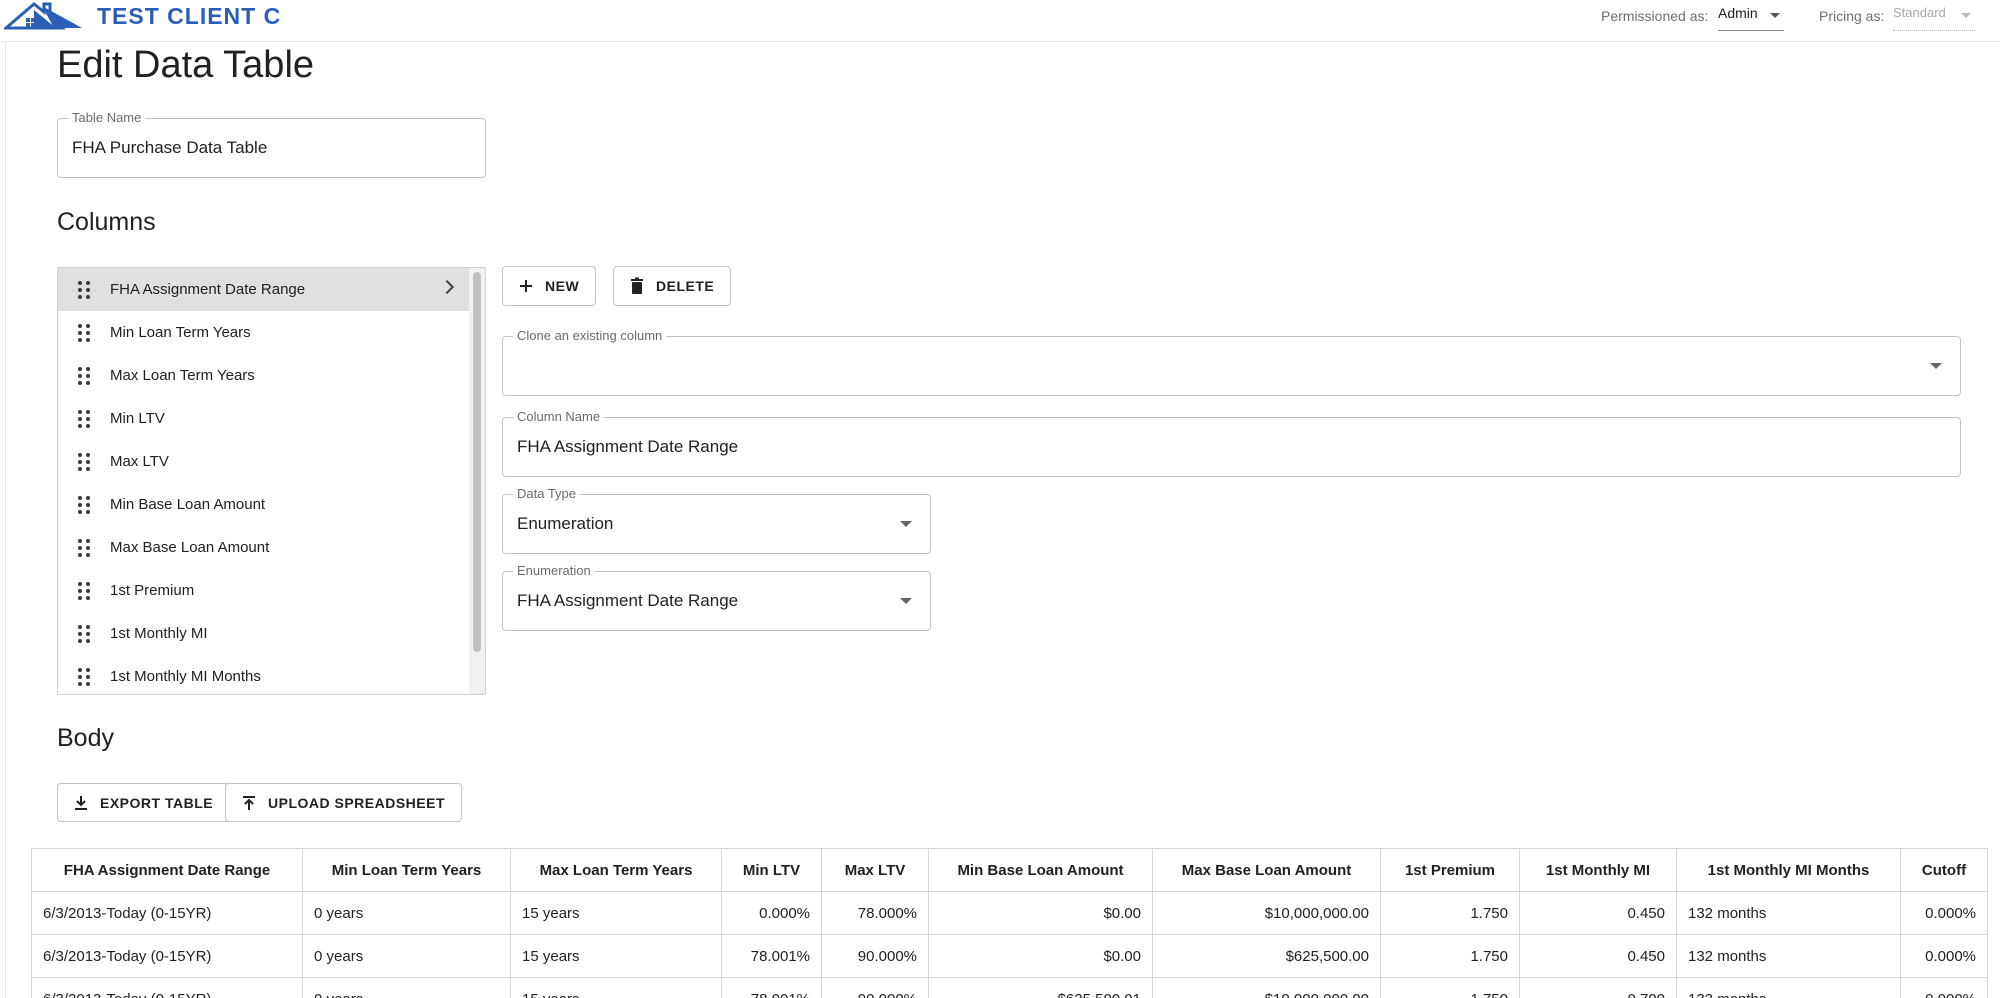  I want to click on column-item: 1st Premium, so click(264, 590).